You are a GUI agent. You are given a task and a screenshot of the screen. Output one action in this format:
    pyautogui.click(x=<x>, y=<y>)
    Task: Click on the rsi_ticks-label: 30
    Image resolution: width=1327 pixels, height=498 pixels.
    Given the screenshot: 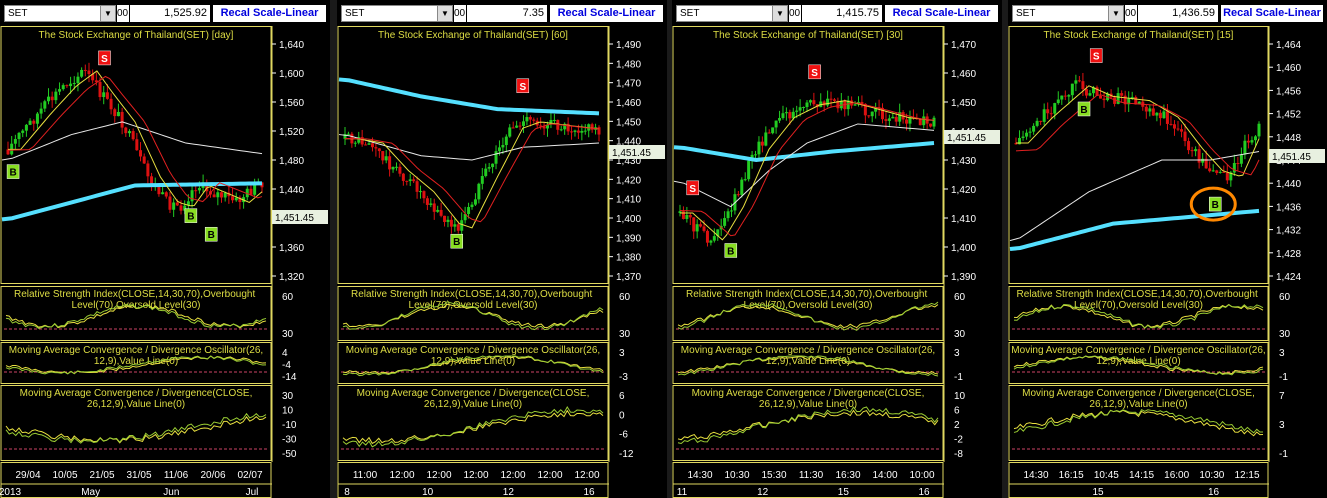 What is the action you would take?
    pyautogui.click(x=1285, y=334)
    